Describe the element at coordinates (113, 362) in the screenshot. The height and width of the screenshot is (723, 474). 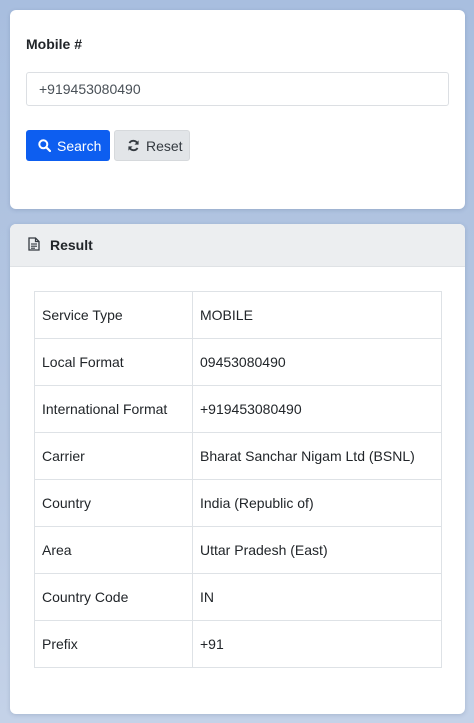
I see `row-key: Local Format` at that location.